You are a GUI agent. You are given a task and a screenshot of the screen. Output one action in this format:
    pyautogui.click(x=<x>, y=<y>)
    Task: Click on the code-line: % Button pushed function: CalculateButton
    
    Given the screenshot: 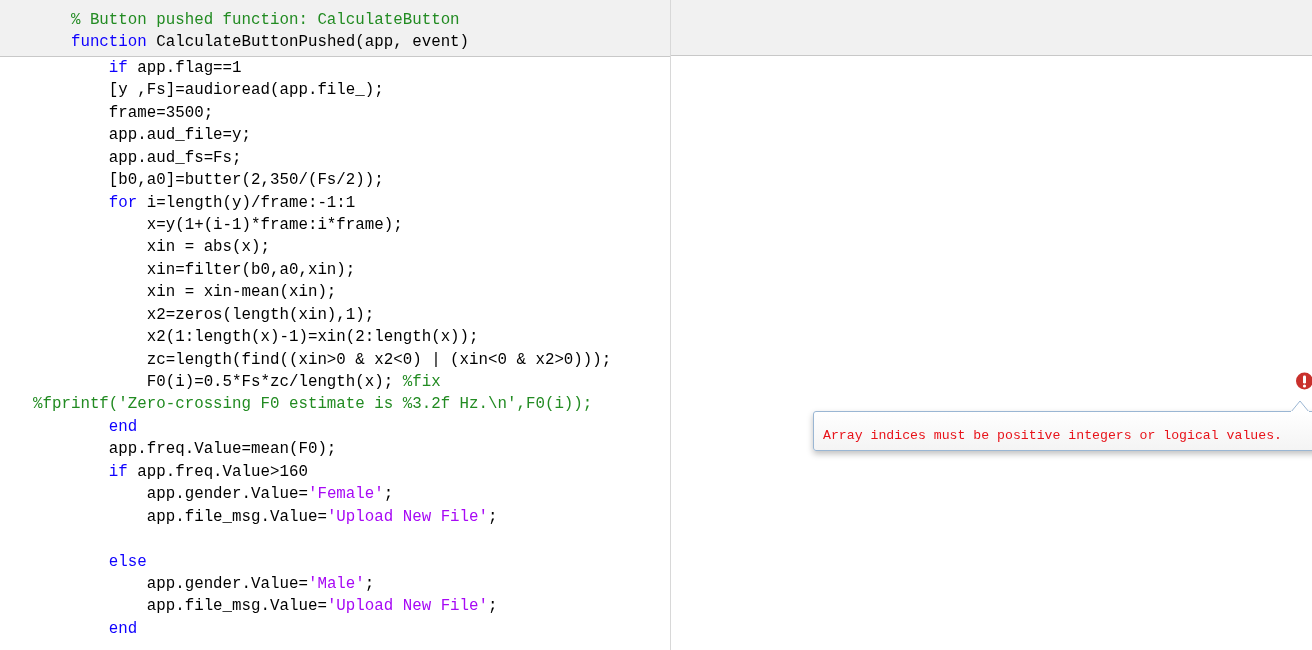 What is the action you would take?
    pyautogui.click(x=264, y=20)
    